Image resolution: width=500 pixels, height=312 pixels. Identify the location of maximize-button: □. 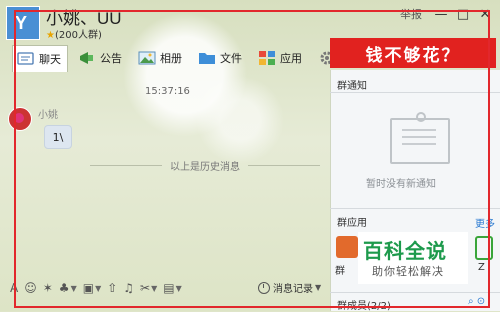
(463, 14).